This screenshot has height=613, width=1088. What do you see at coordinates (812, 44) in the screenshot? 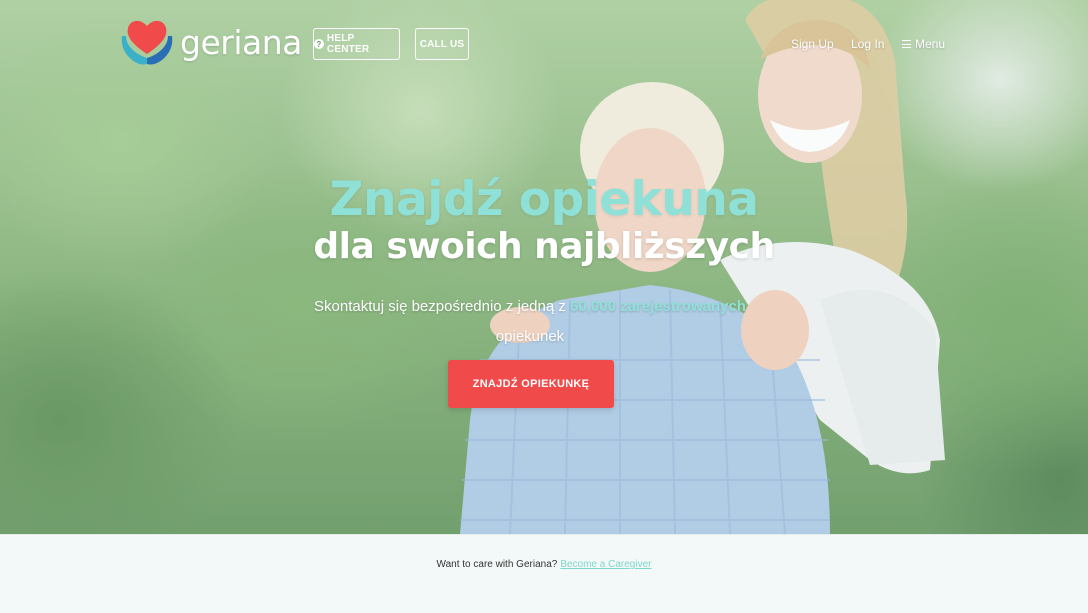
I see `sign-up-link: Sign Up` at bounding box center [812, 44].